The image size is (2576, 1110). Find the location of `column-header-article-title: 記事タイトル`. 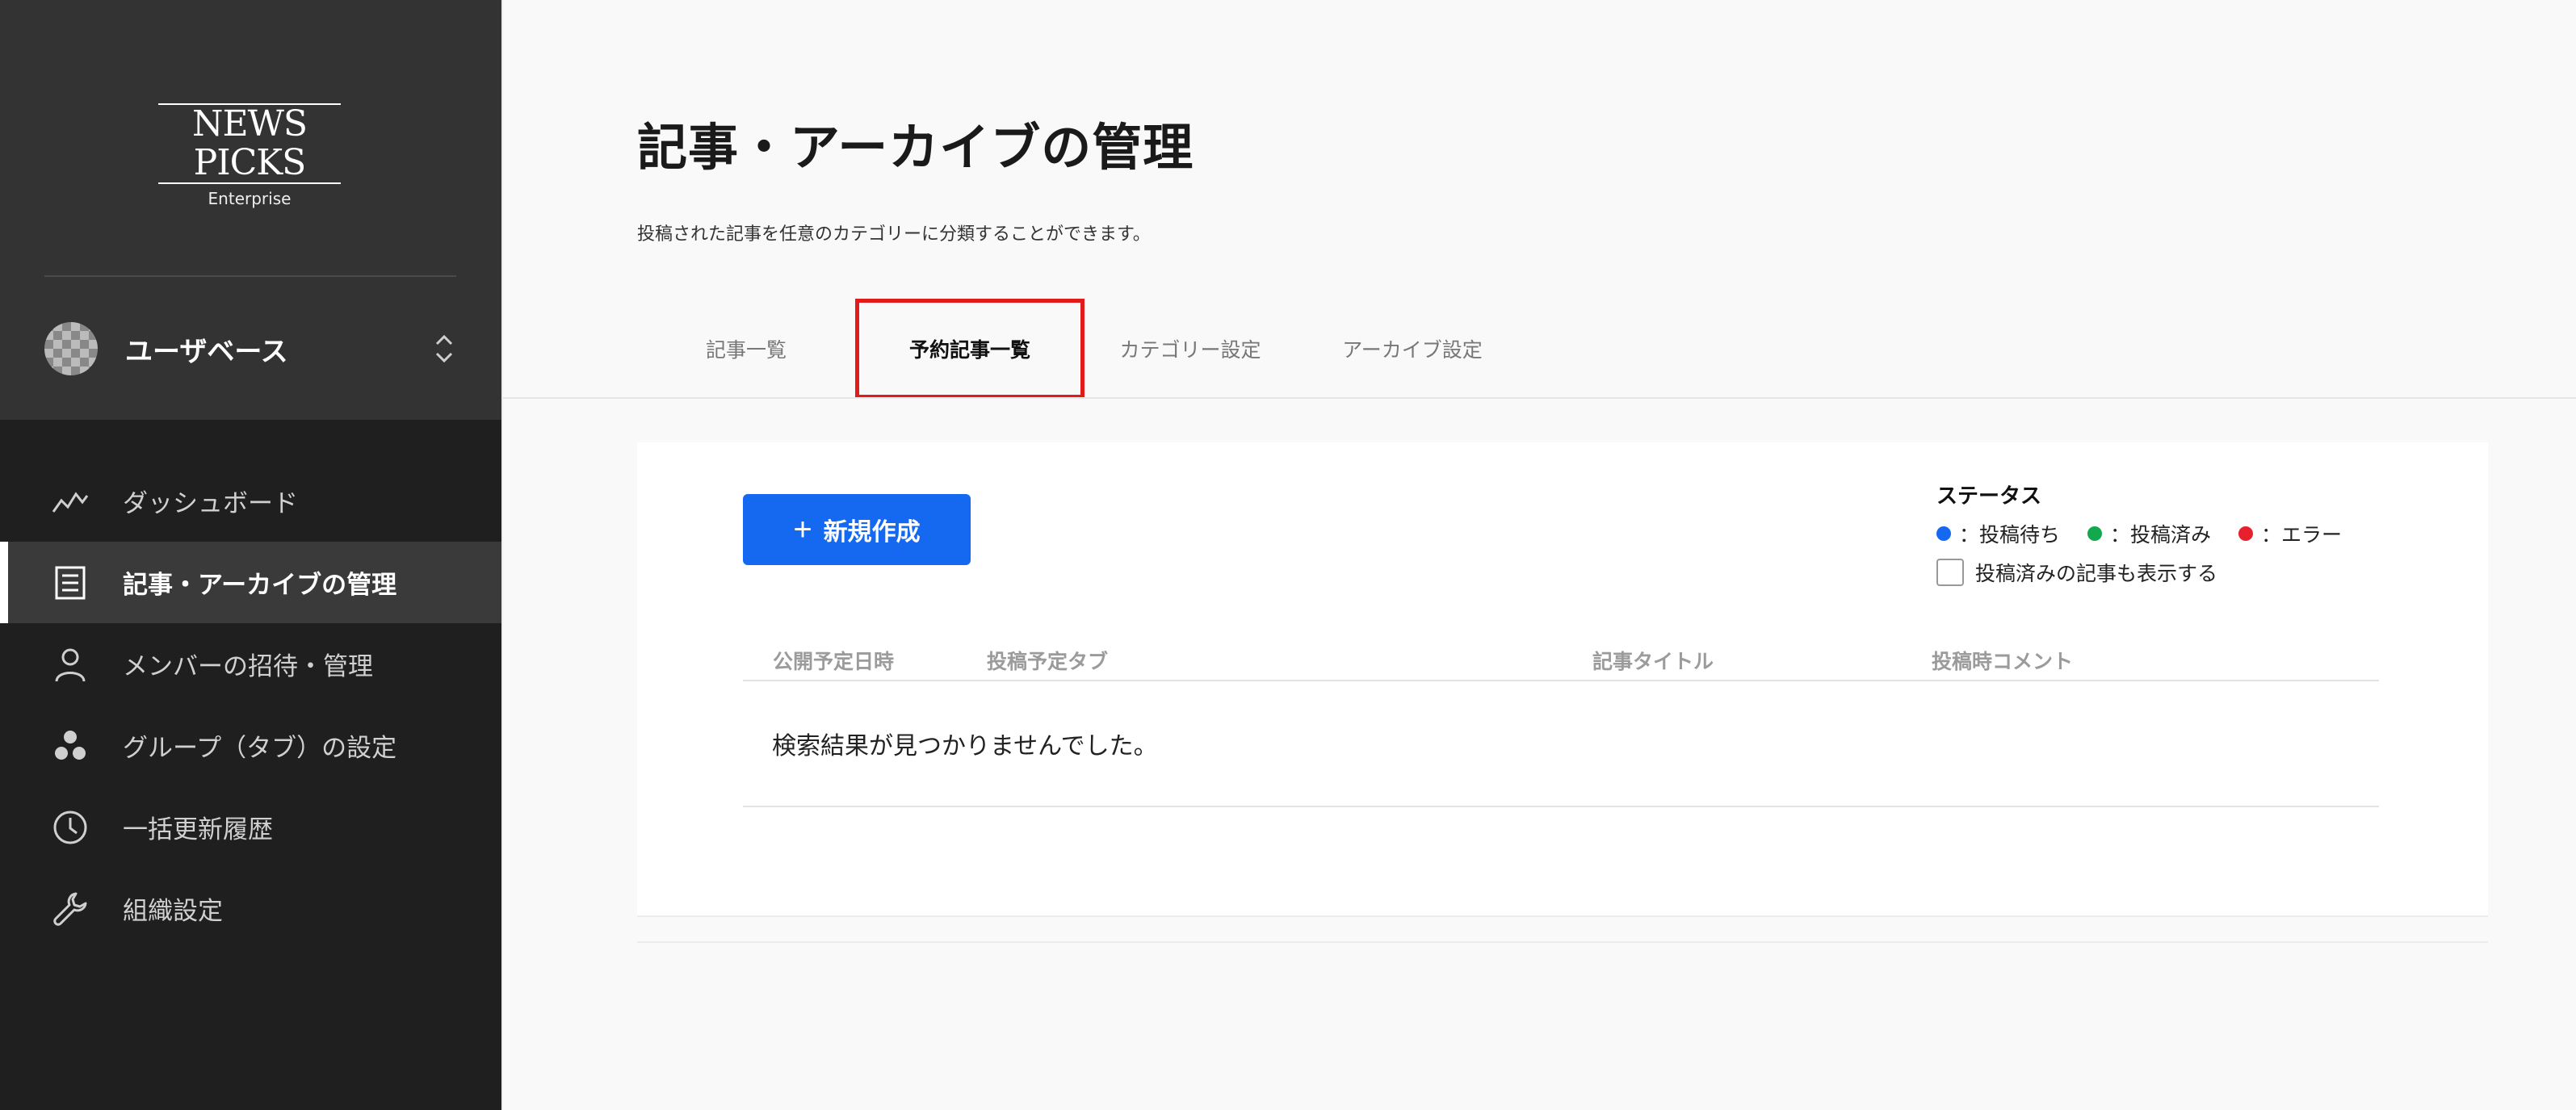

column-header-article-title: 記事タイトル is located at coordinates (1653, 660).